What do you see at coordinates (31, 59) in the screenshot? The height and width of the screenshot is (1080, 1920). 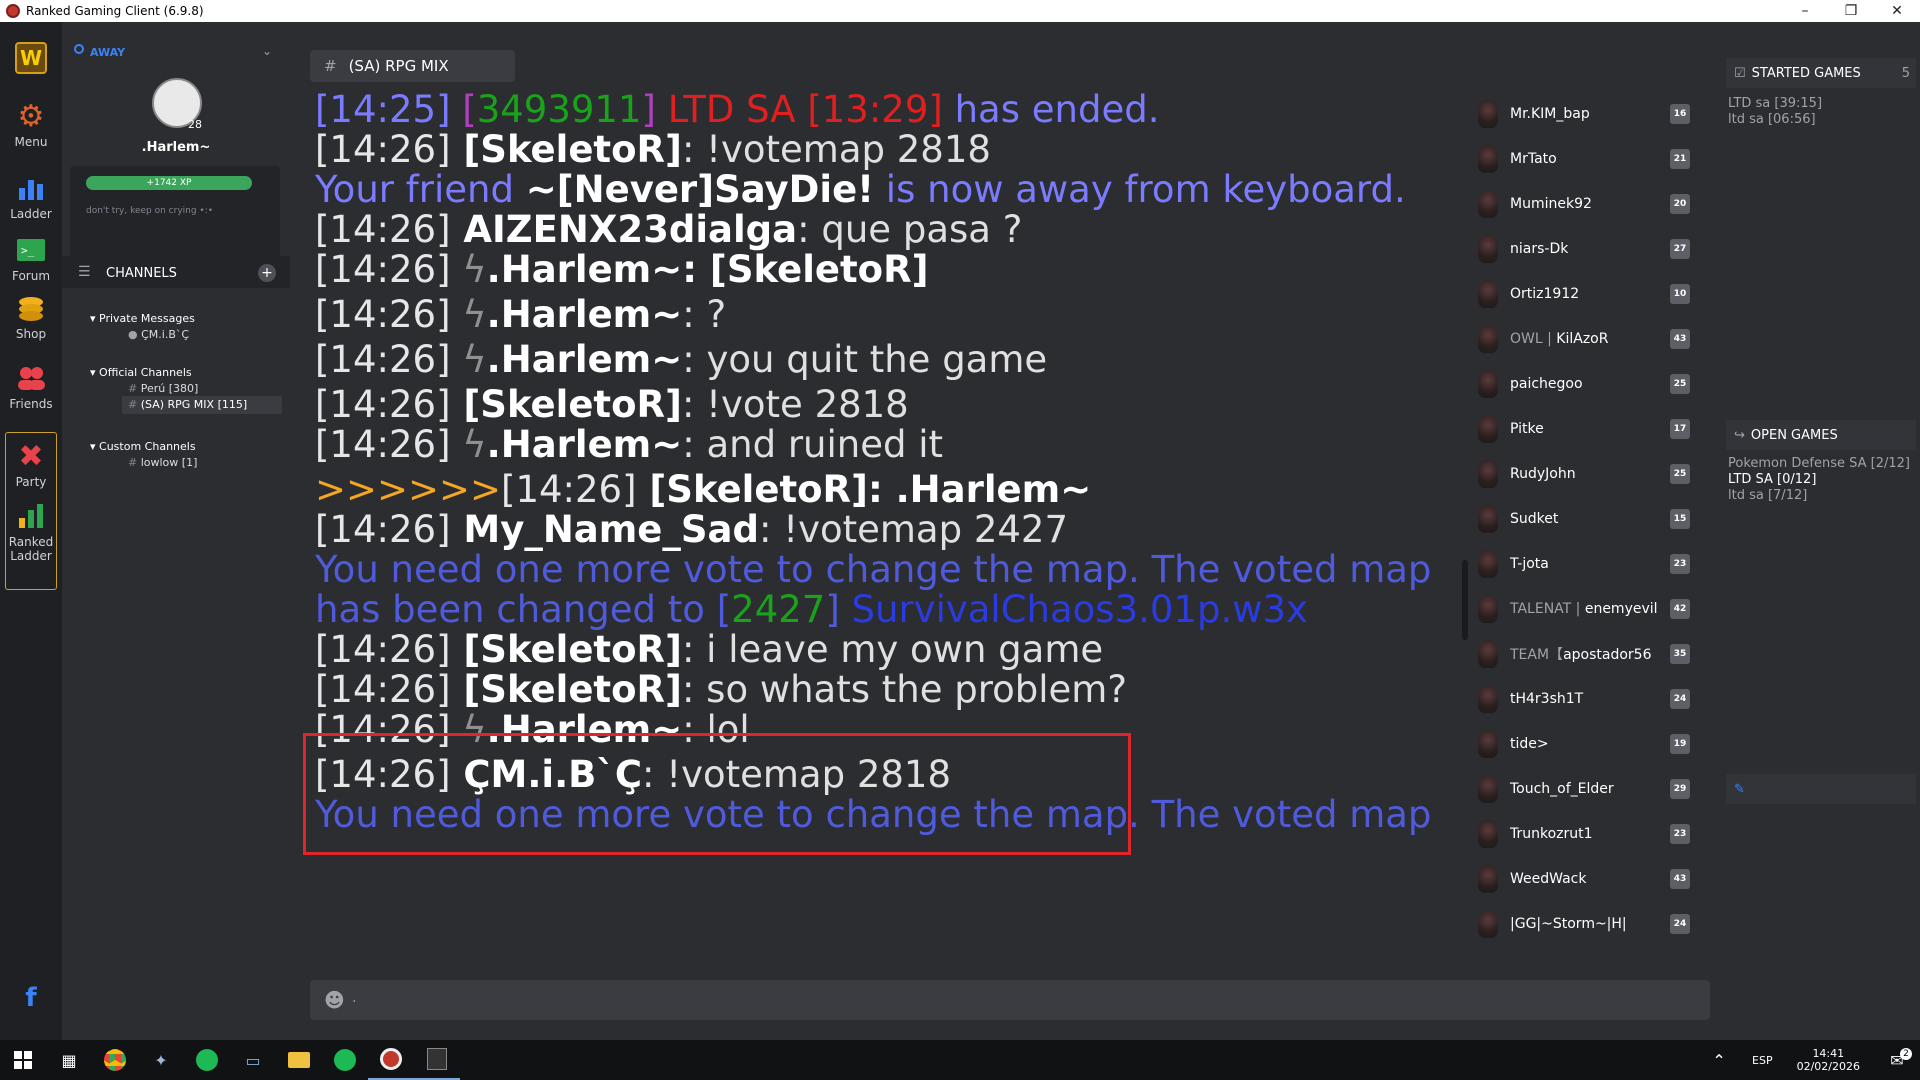 I see `warcraft-logo-icon: W` at bounding box center [31, 59].